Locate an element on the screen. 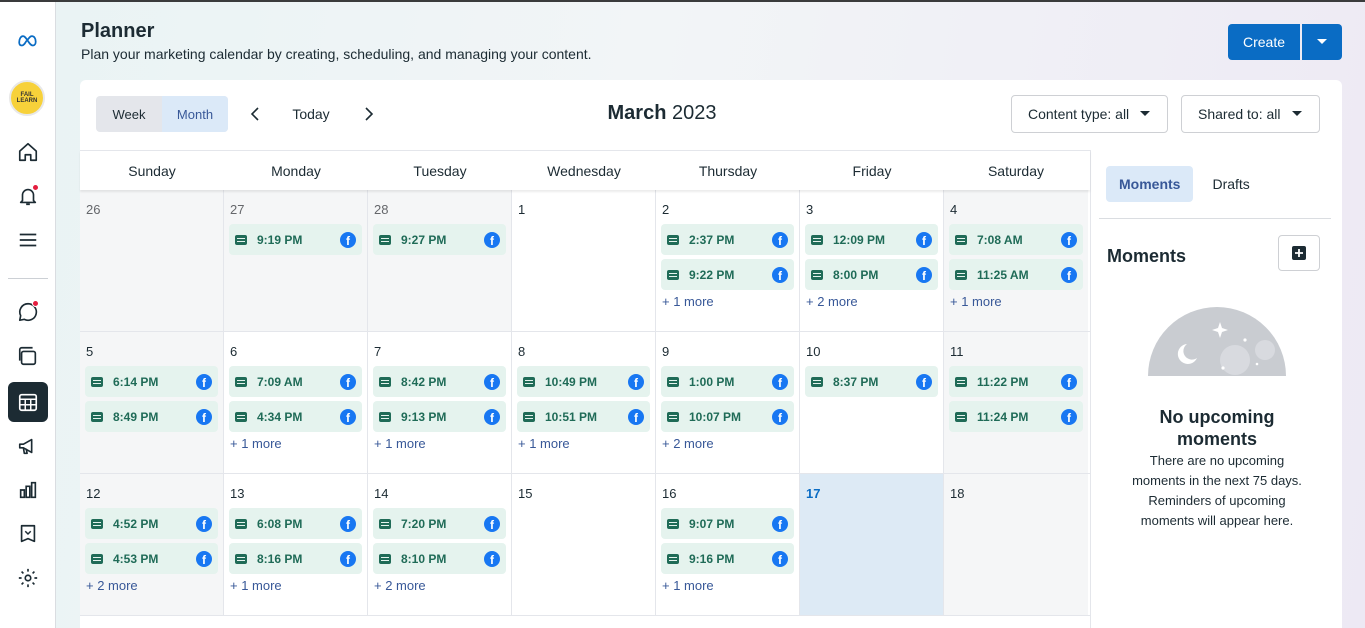  calendar-day: 9 1:00 PM f 10:07 PM f + 2 more is located at coordinates (728, 402).